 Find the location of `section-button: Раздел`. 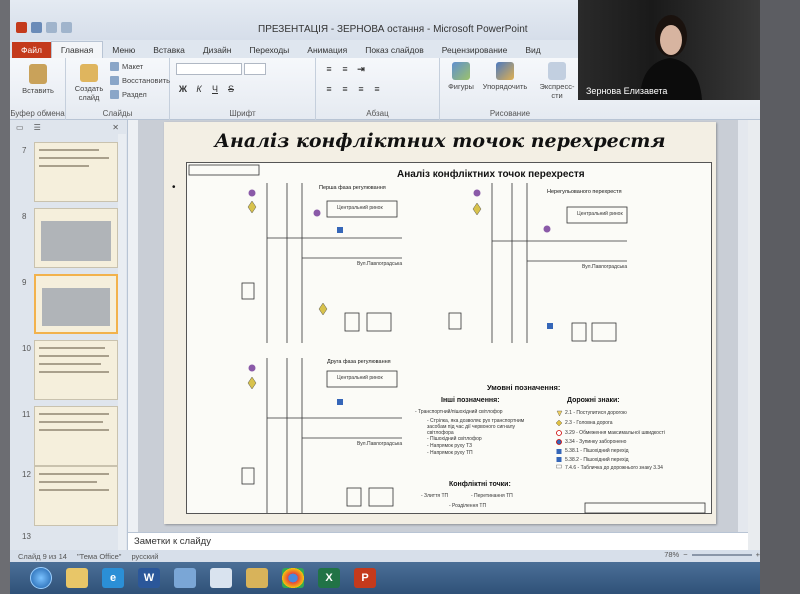

section-button: Раздел is located at coordinates (128, 94).